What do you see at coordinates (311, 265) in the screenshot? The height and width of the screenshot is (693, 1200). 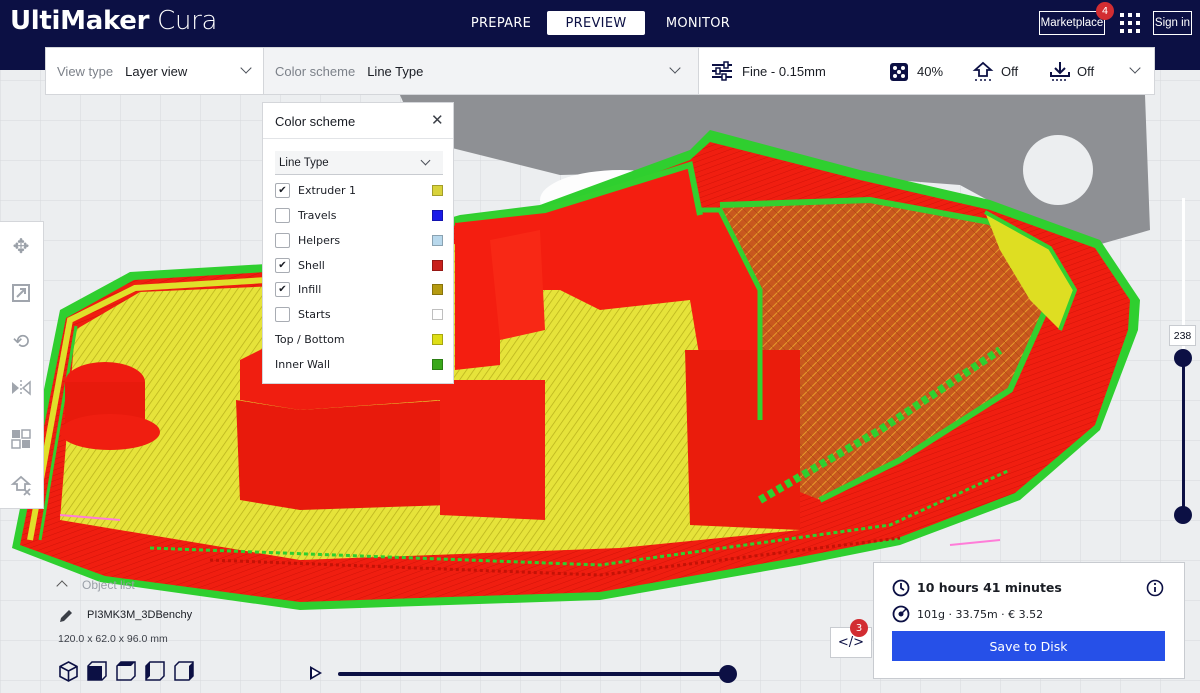 I see `legend-label: Shell` at bounding box center [311, 265].